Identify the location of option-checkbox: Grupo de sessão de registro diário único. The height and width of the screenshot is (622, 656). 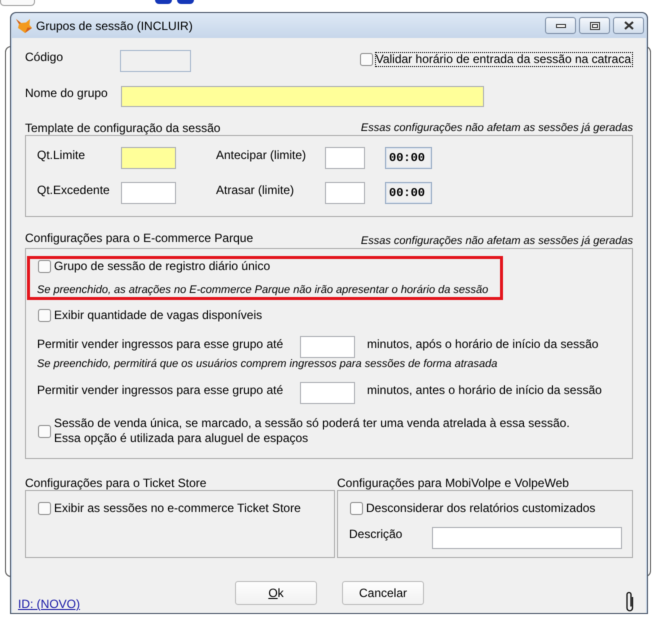
(154, 266).